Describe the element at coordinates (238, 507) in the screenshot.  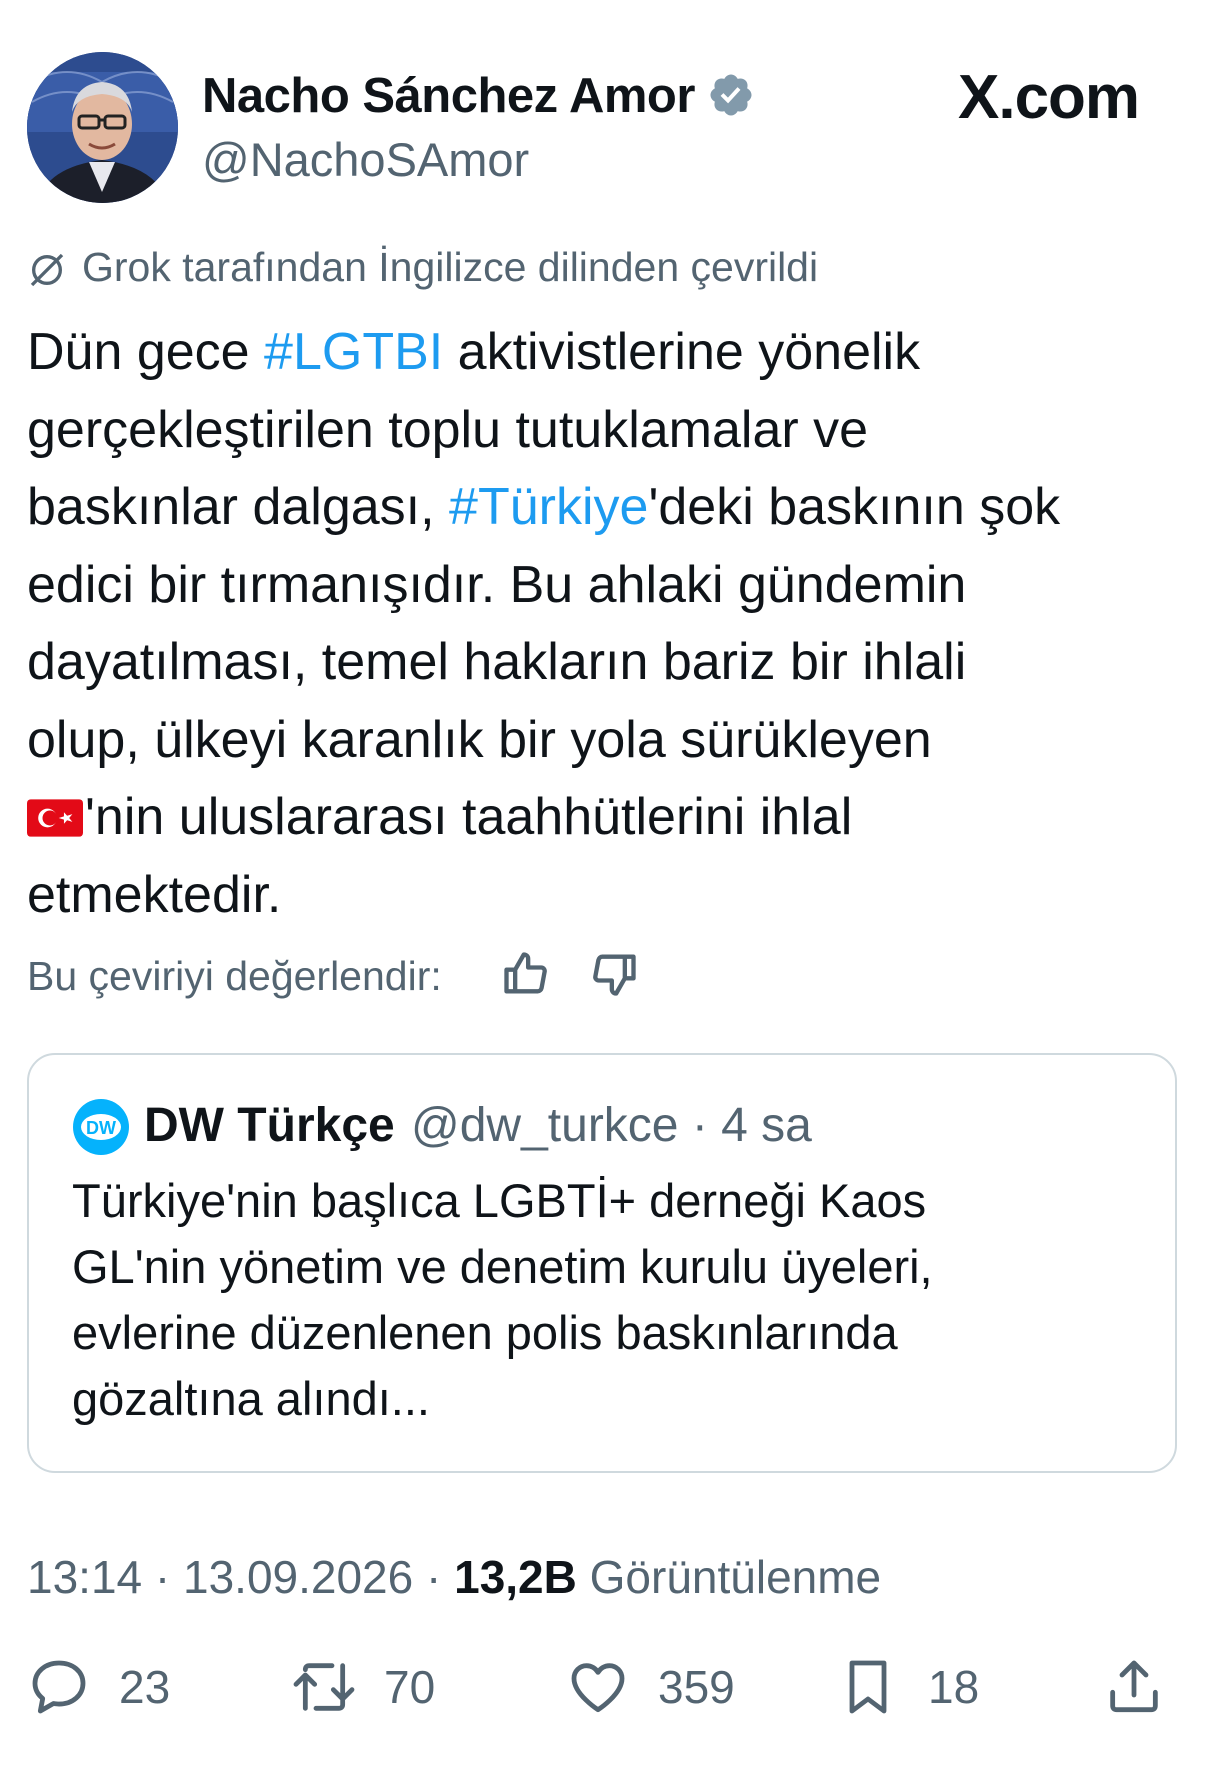
I see `text-segment: baskınlar dalgası,` at that location.